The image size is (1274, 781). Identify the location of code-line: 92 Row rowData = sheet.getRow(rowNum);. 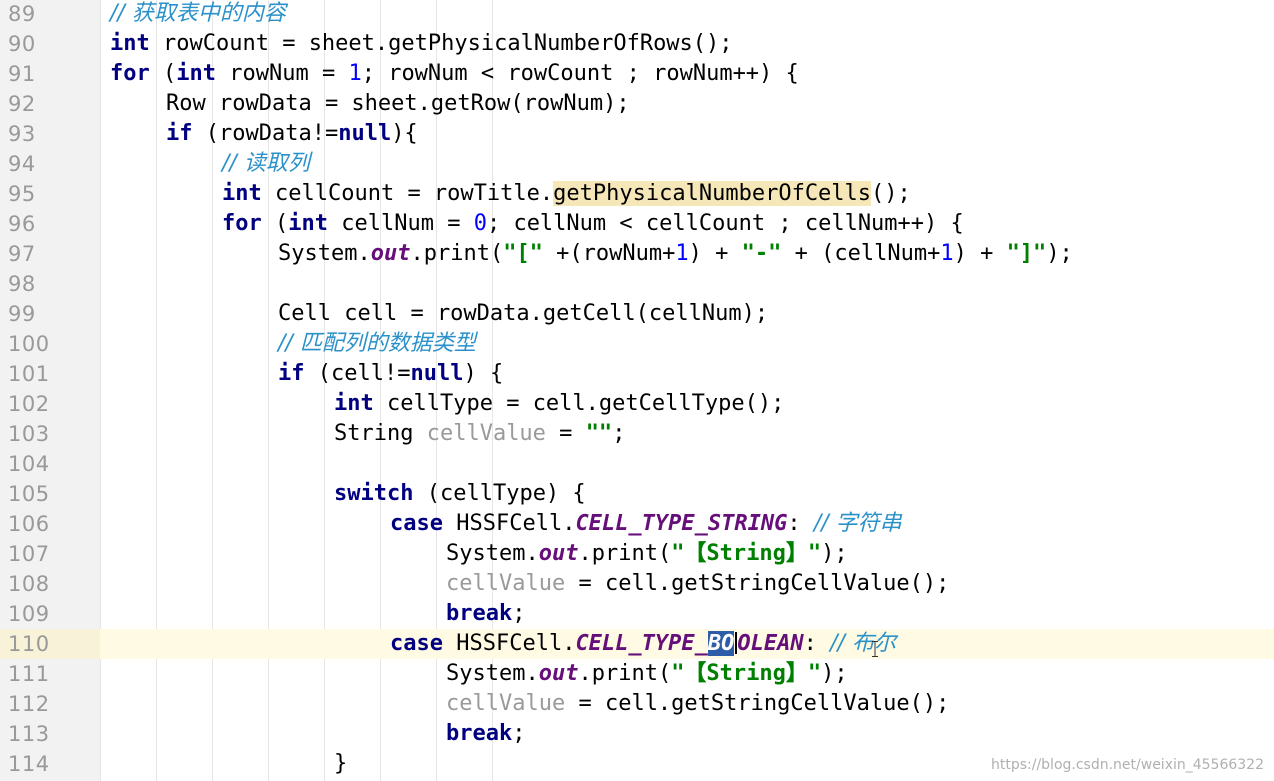
(637, 104).